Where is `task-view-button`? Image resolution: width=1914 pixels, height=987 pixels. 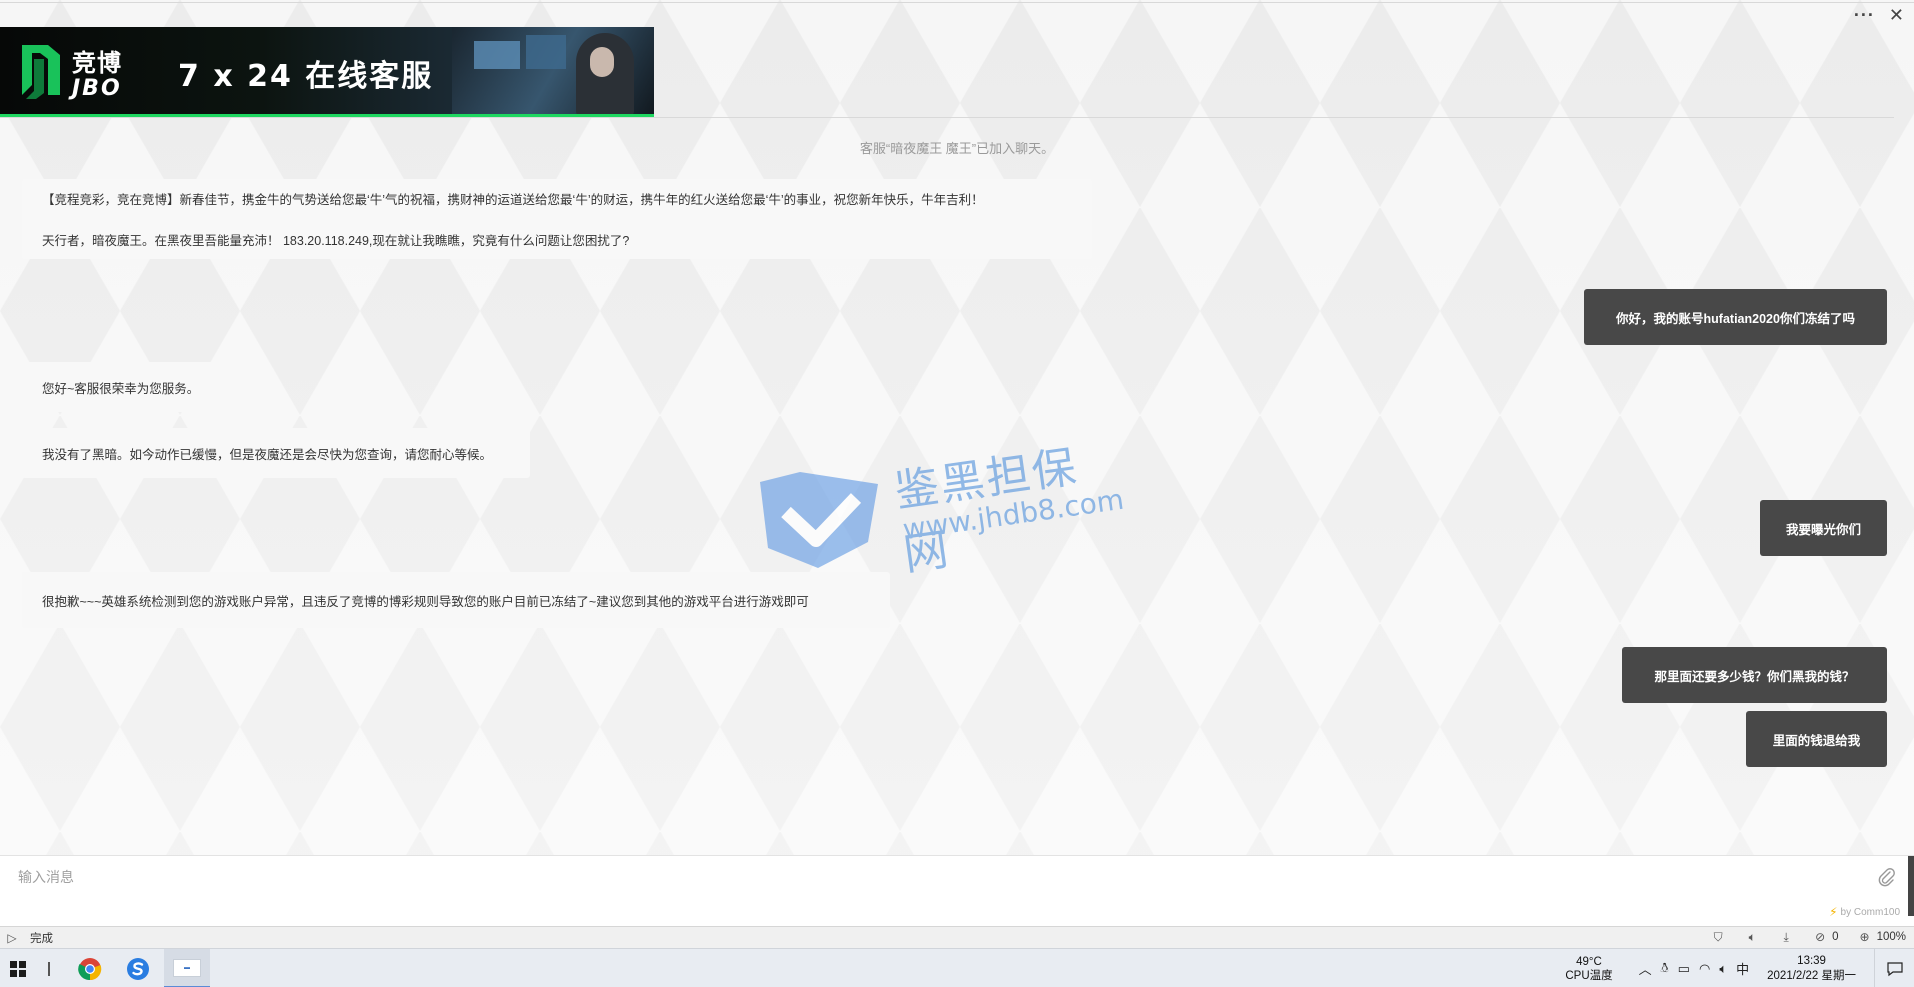 task-view-button is located at coordinates (49, 968).